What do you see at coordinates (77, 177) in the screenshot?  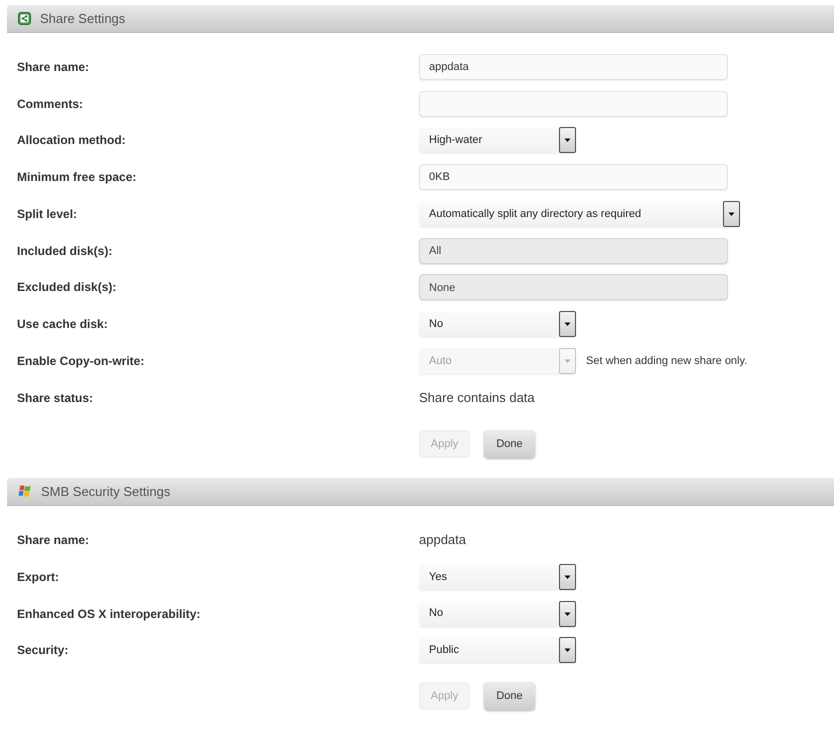 I see `field-label: Minimum free space:` at bounding box center [77, 177].